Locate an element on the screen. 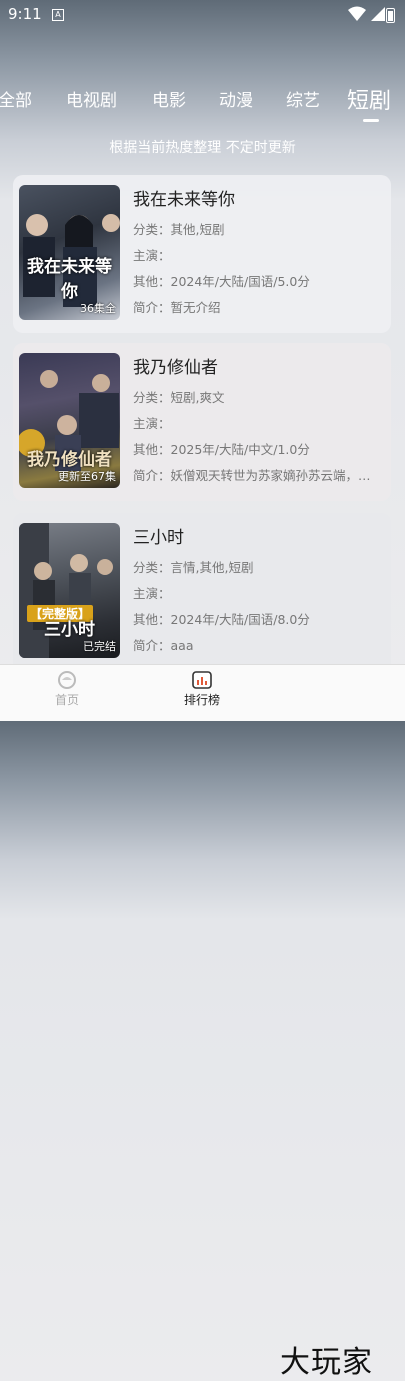 The height and width of the screenshot is (1381, 405). tab-variety: 综艺 is located at coordinates (303, 98).